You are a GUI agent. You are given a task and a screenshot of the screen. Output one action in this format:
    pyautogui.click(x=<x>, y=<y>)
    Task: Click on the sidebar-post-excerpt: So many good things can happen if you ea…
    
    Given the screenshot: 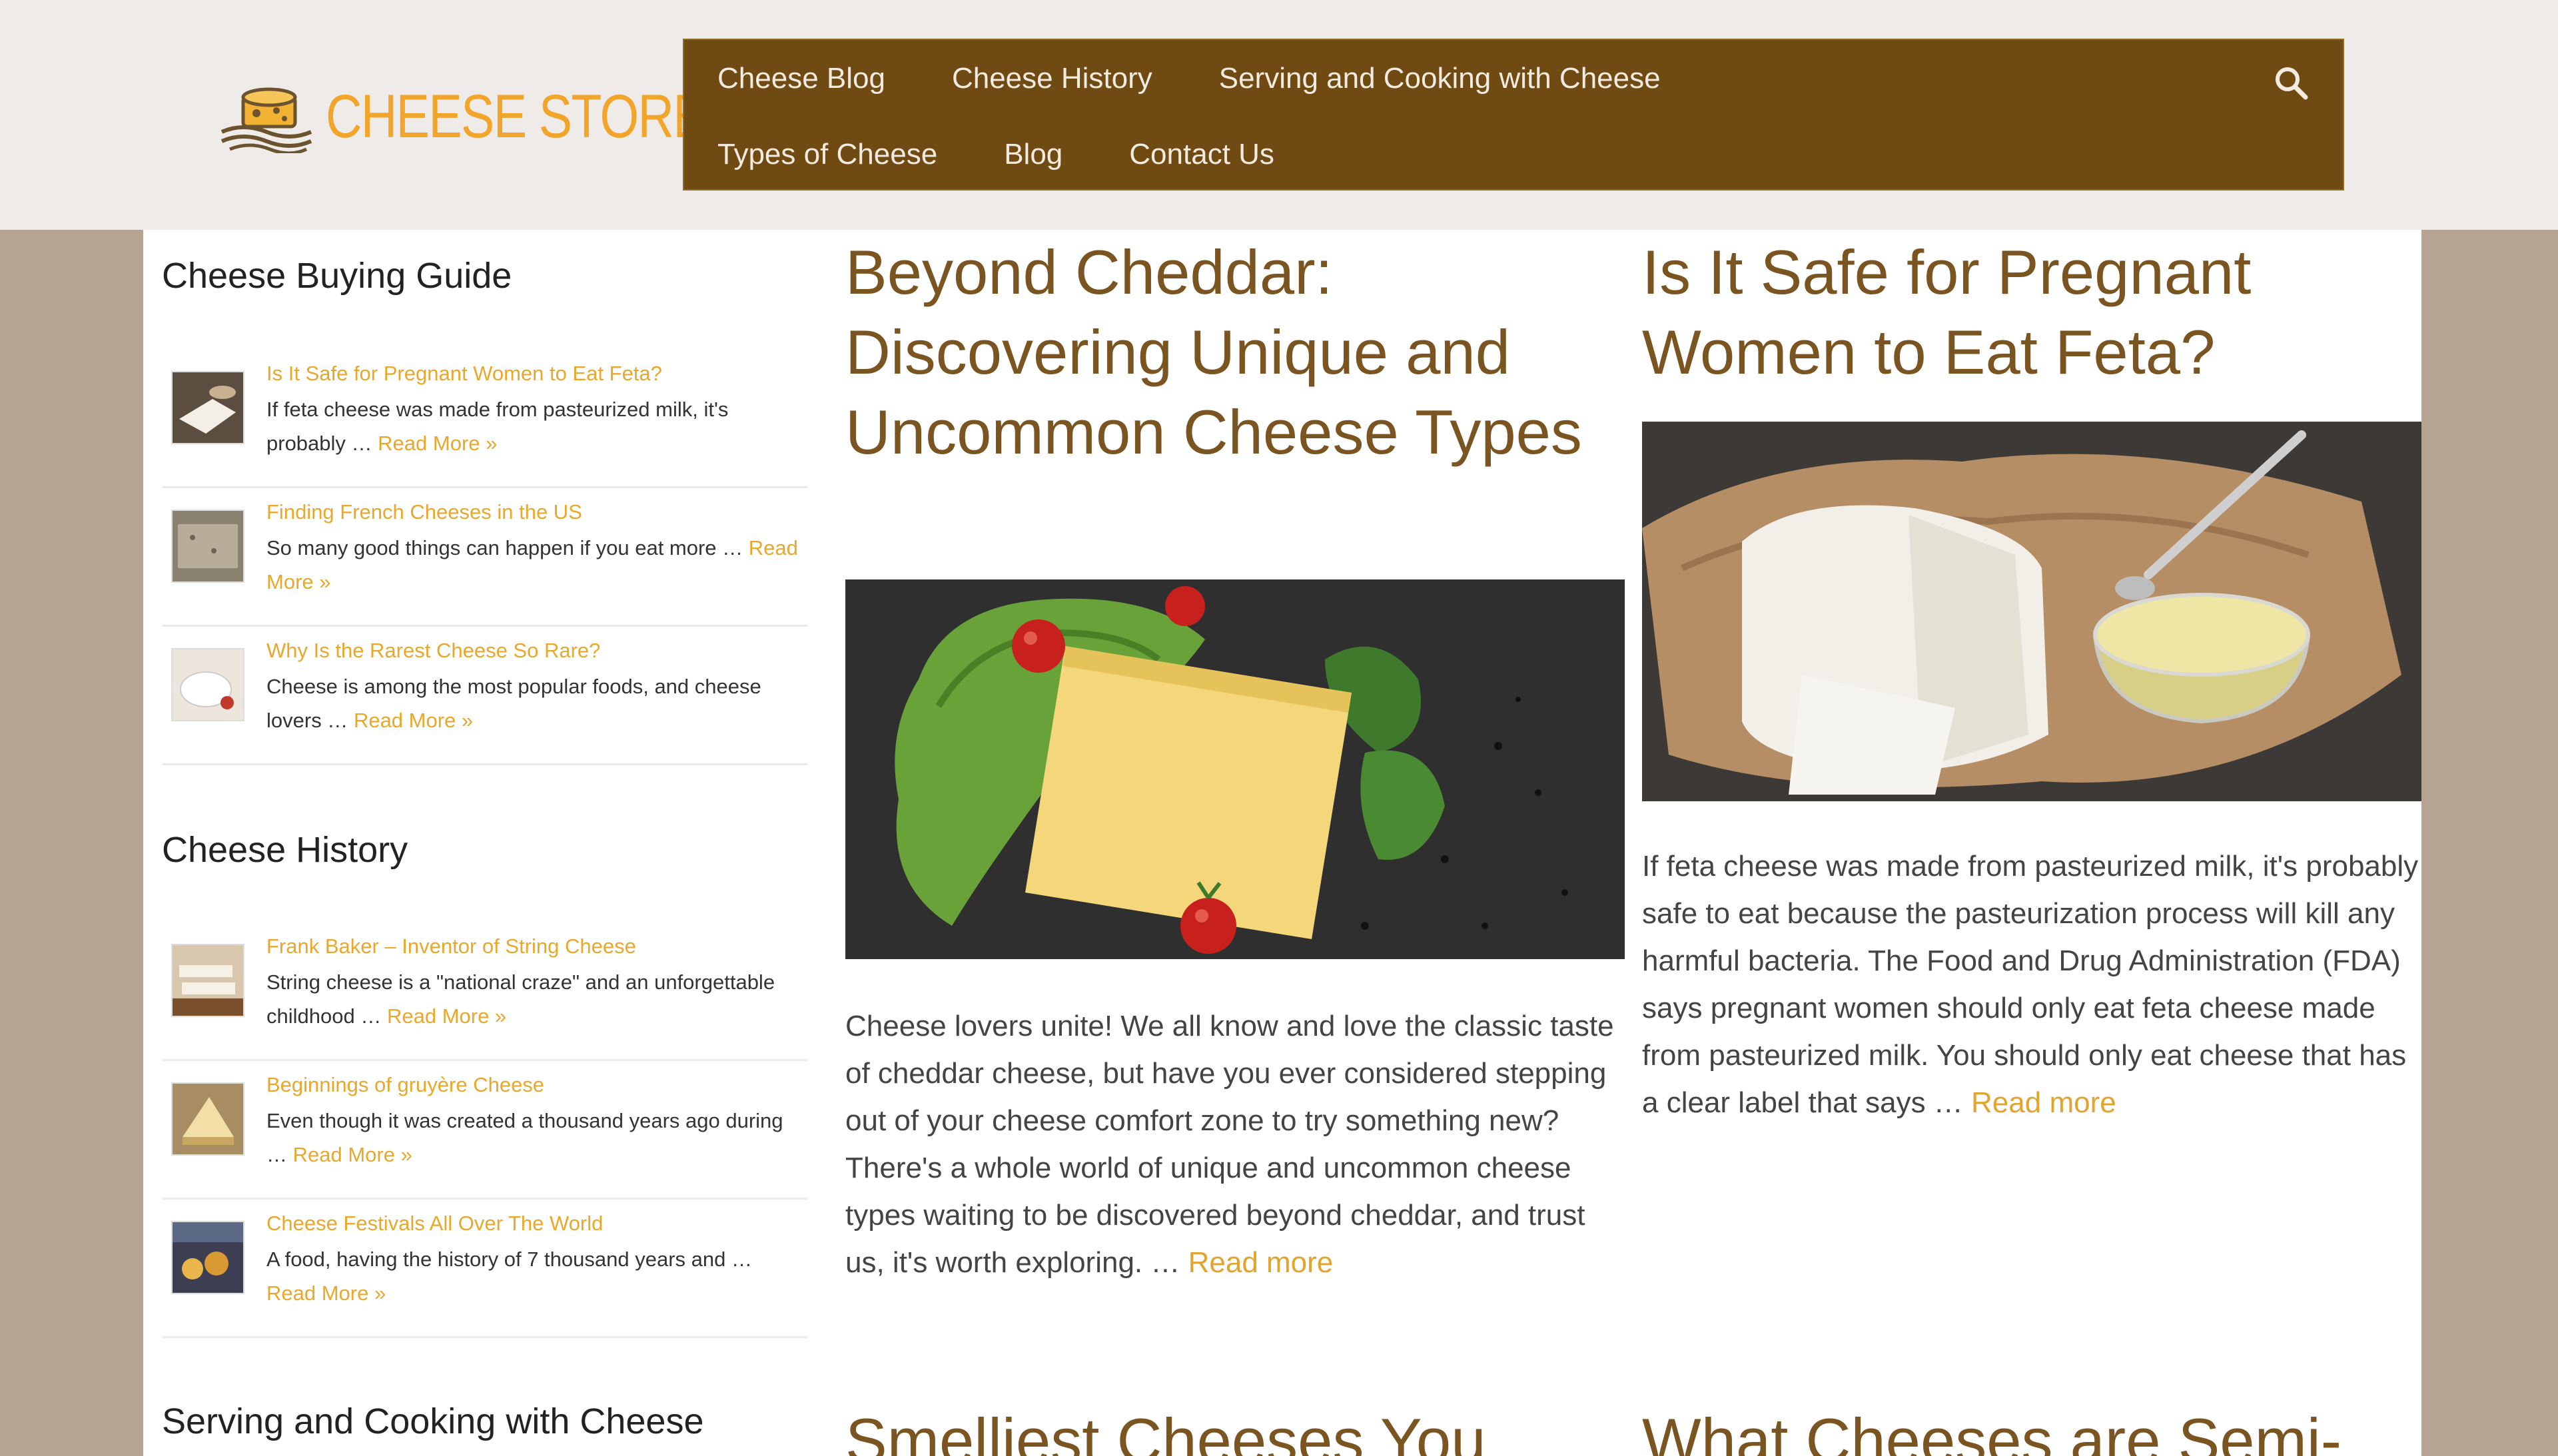 What is the action you would take?
    pyautogui.click(x=532, y=564)
    